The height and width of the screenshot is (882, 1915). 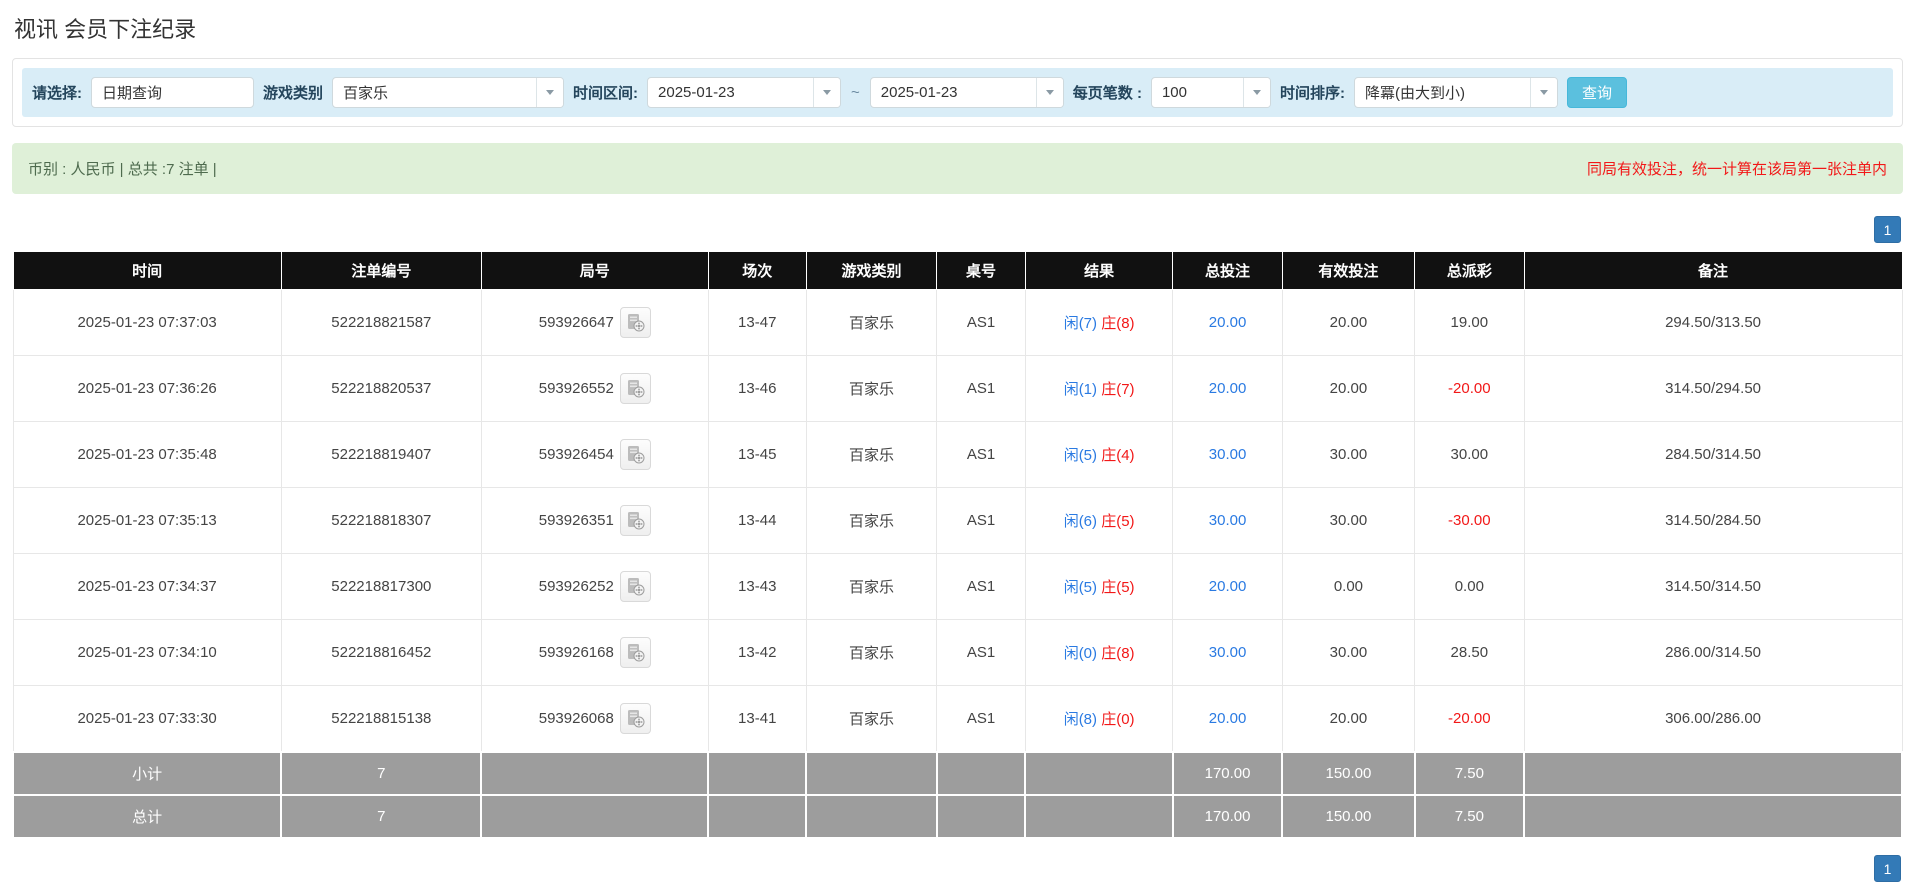 I want to click on page-size-label: 每页笔数 :, so click(x=1107, y=93).